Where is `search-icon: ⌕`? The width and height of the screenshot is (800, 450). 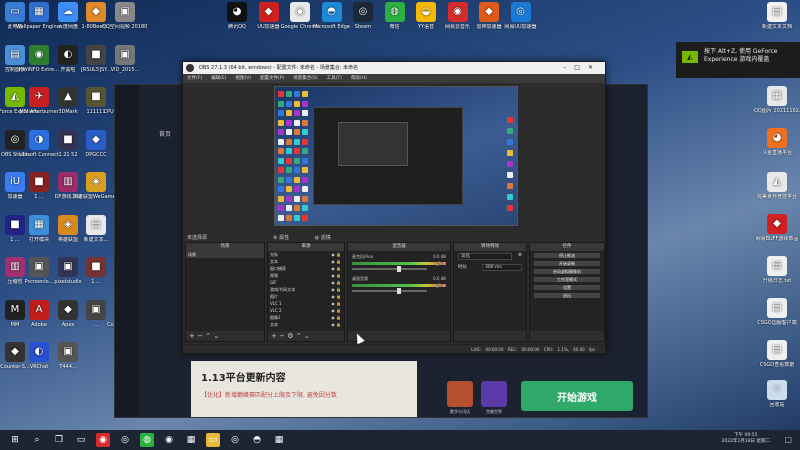
search-icon: ⌕ is located at coordinates (37, 440).